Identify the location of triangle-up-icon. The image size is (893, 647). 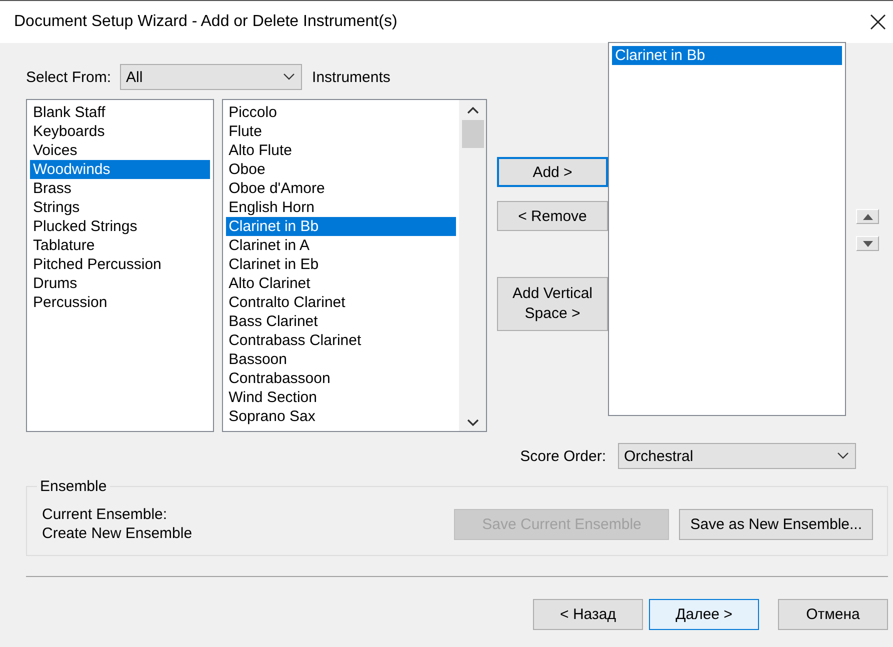
(867, 217).